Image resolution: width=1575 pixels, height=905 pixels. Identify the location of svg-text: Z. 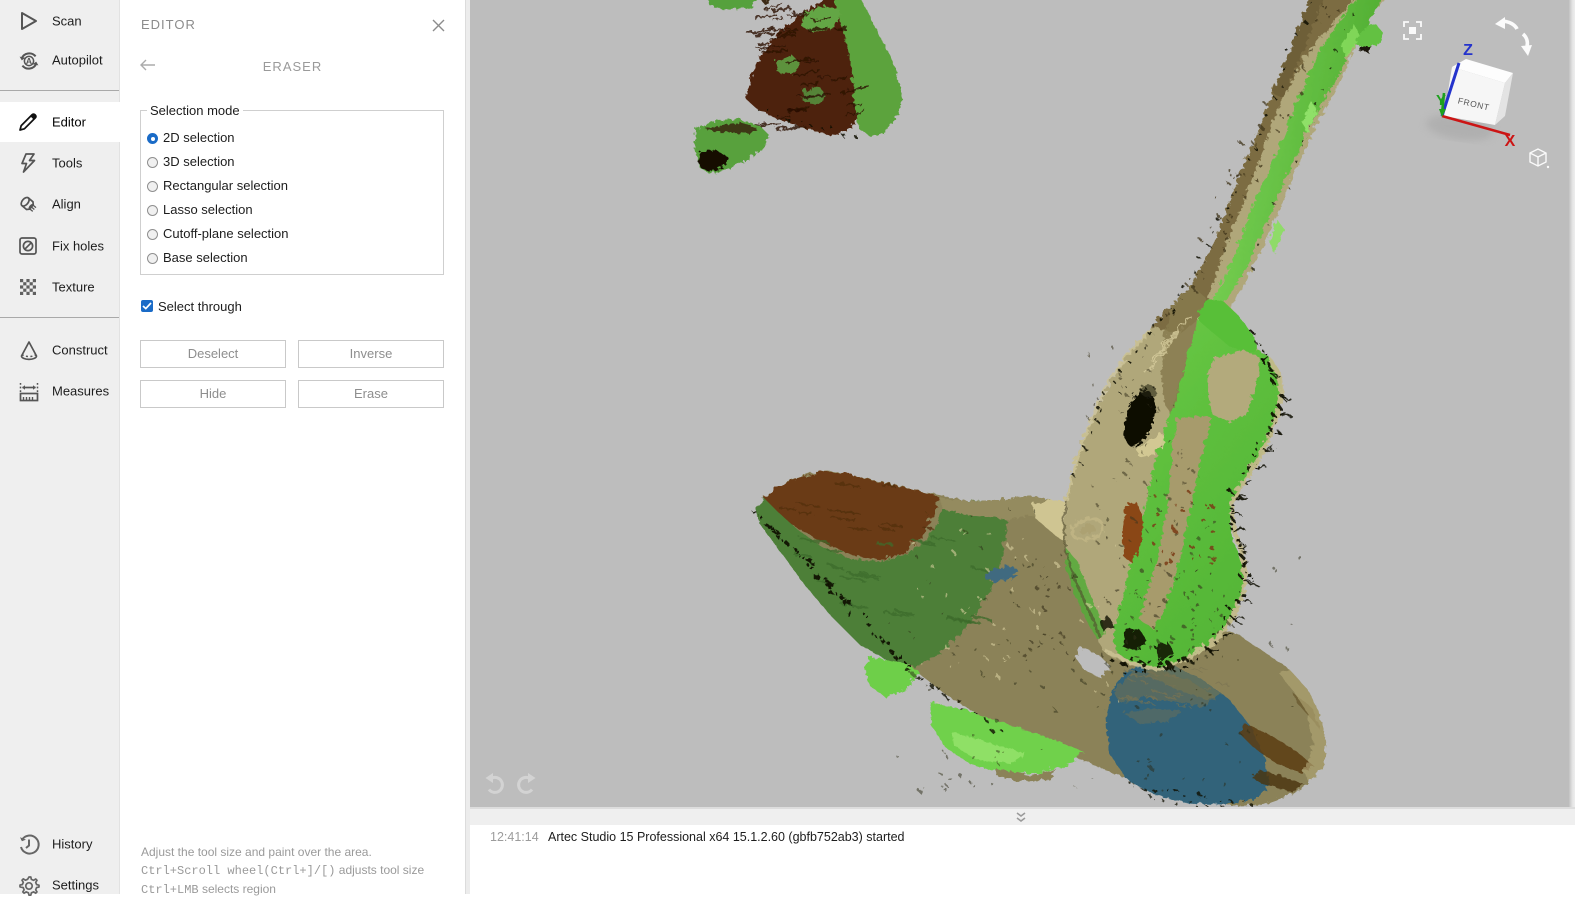
(1468, 50).